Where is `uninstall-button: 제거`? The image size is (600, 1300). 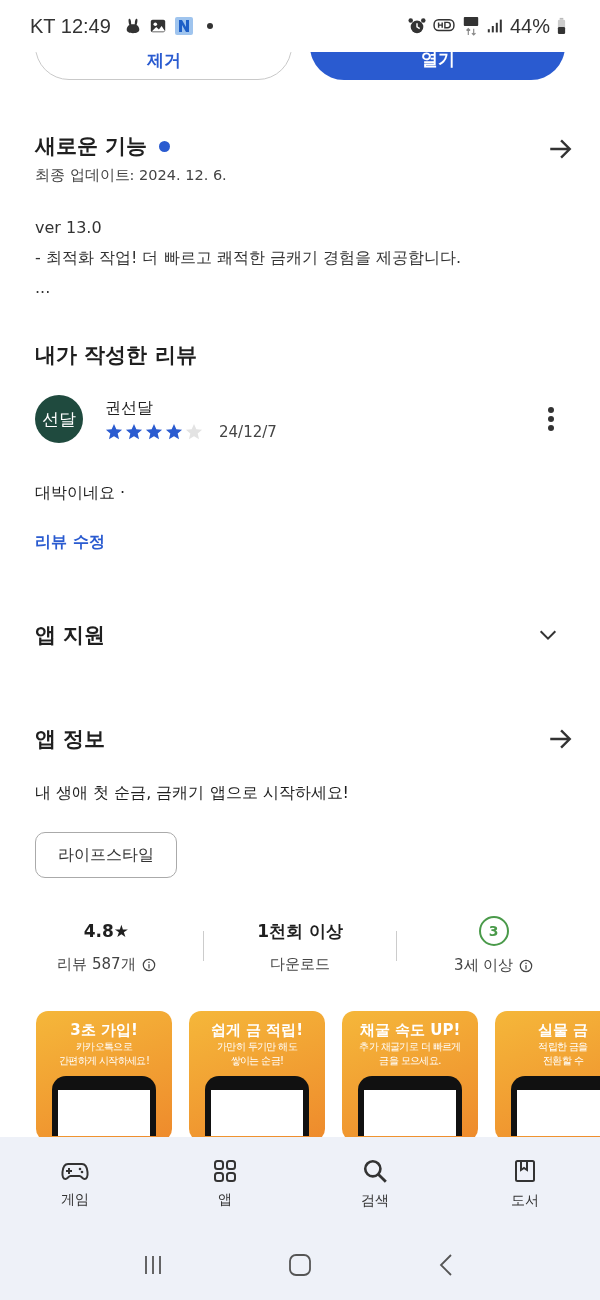 uninstall-button: 제거 is located at coordinates (163, 66).